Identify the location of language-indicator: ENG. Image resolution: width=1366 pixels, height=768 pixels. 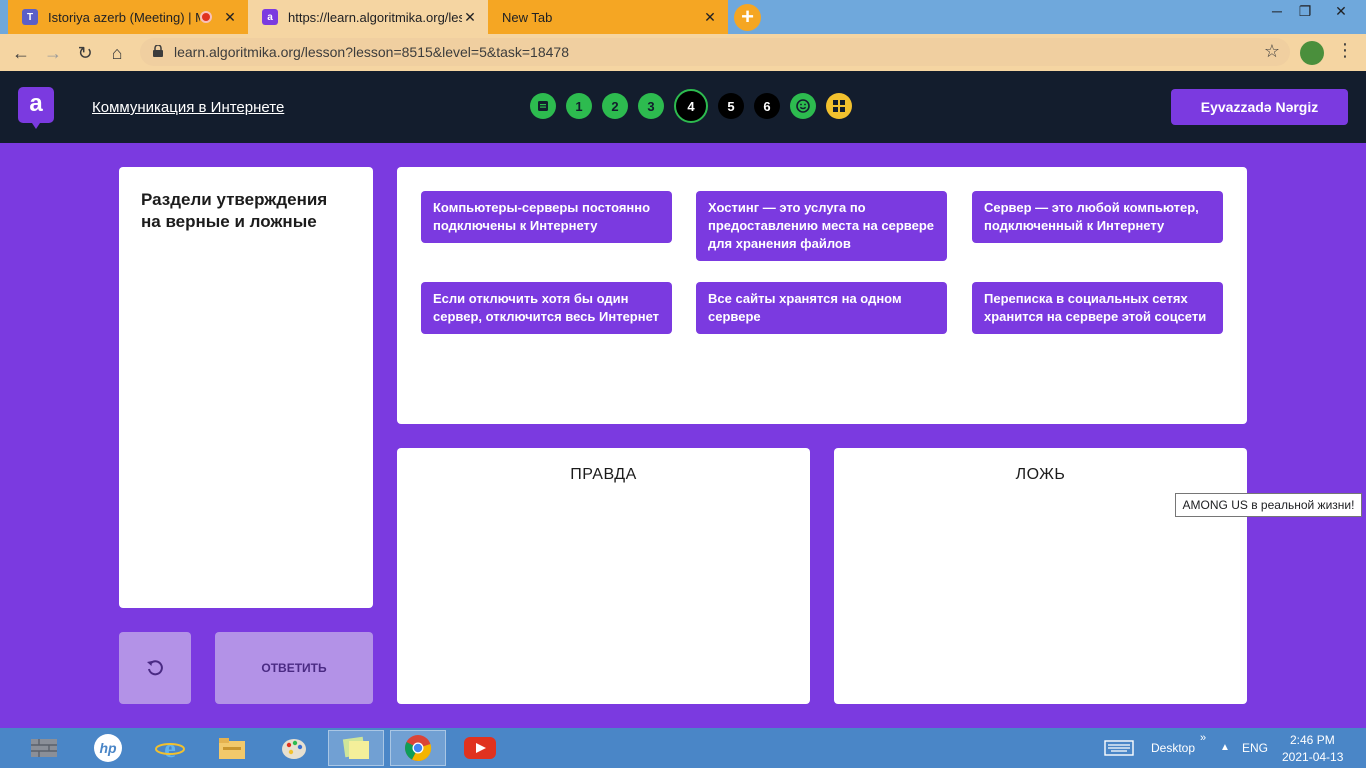
(1255, 748).